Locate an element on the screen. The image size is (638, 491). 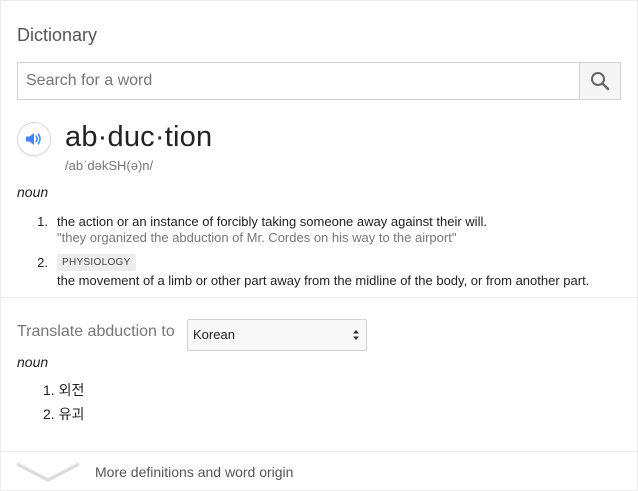
search-box is located at coordinates (319, 81).